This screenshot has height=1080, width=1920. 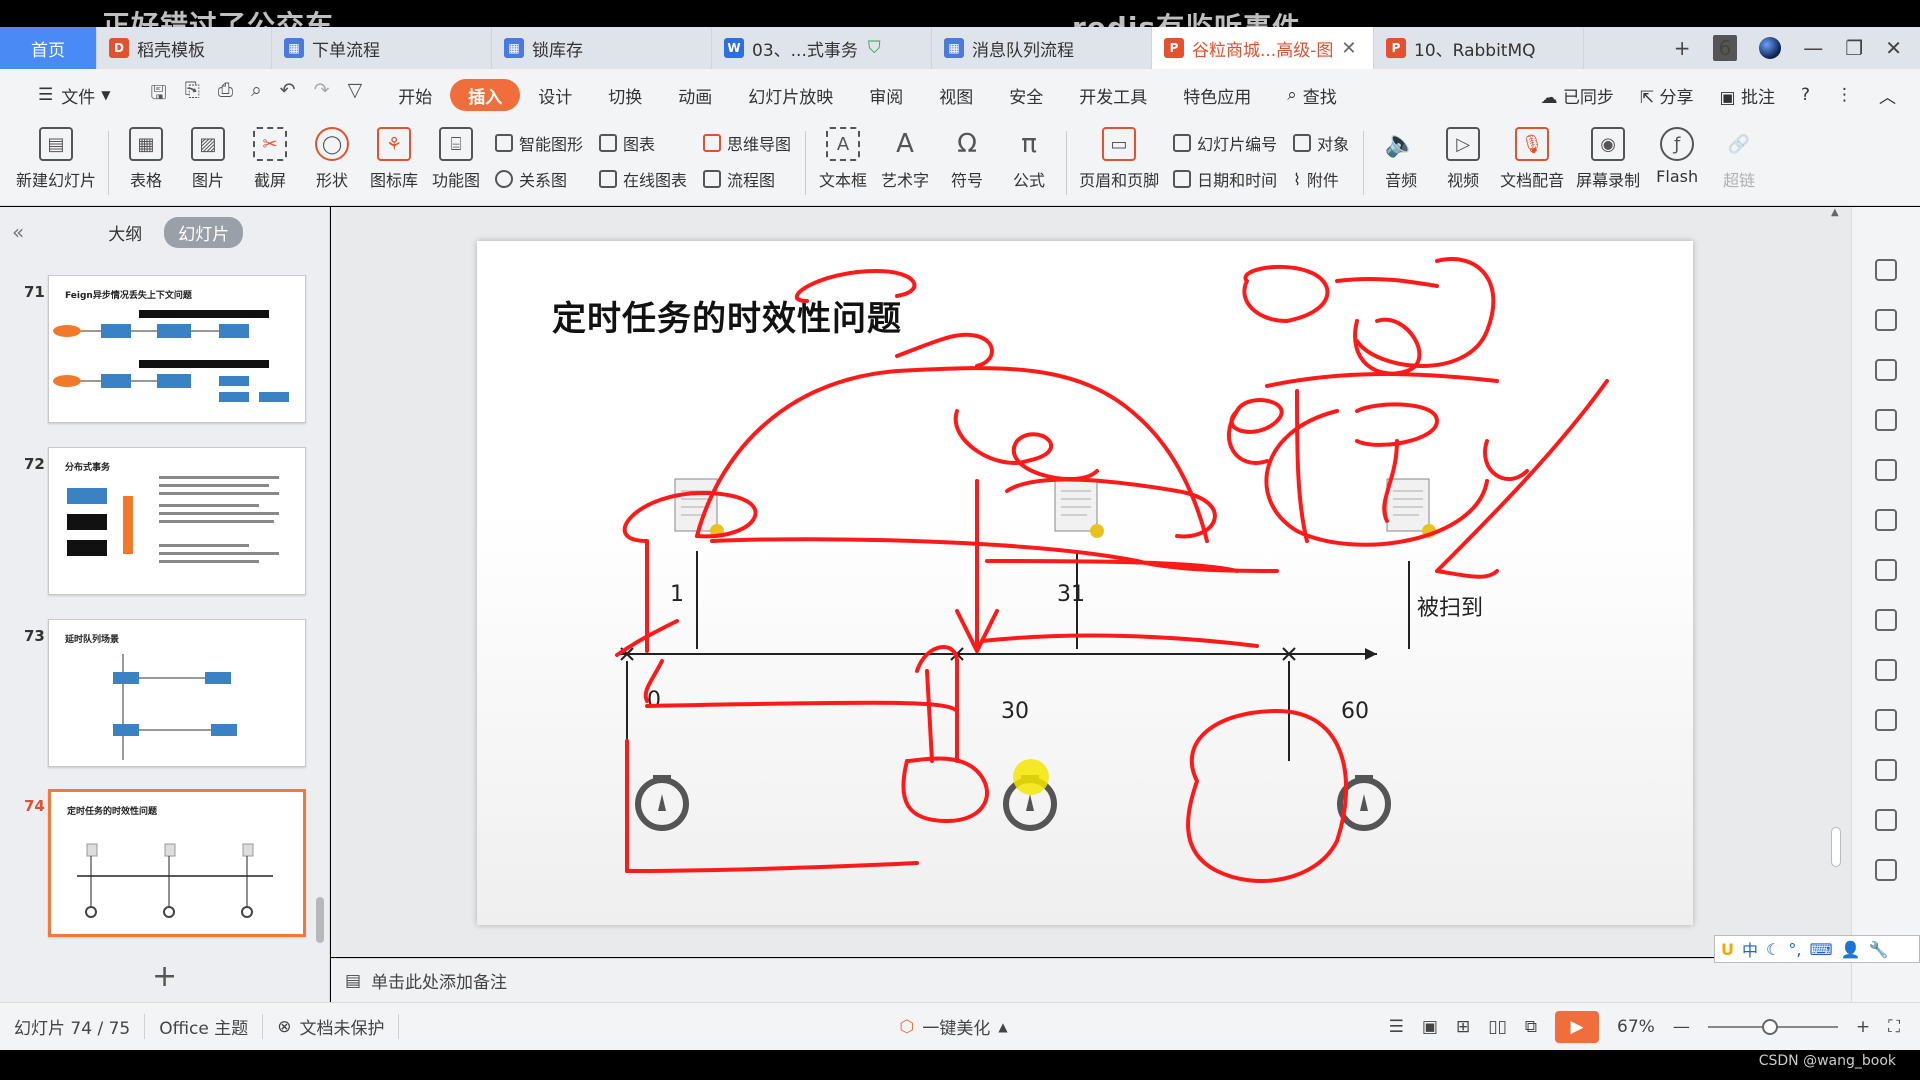 I want to click on bar-chart-icon, so click(x=1886, y=570).